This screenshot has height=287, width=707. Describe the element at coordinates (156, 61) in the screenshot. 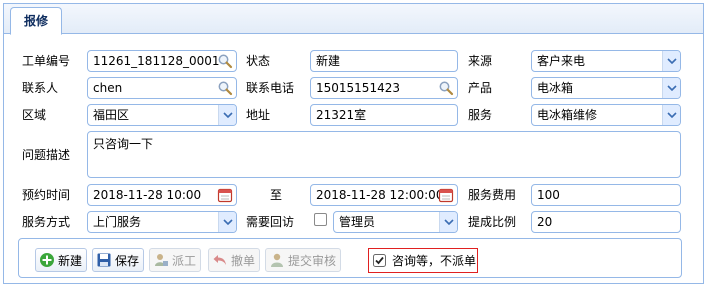

I see `order-no-value: 11261_181128_0001` at that location.